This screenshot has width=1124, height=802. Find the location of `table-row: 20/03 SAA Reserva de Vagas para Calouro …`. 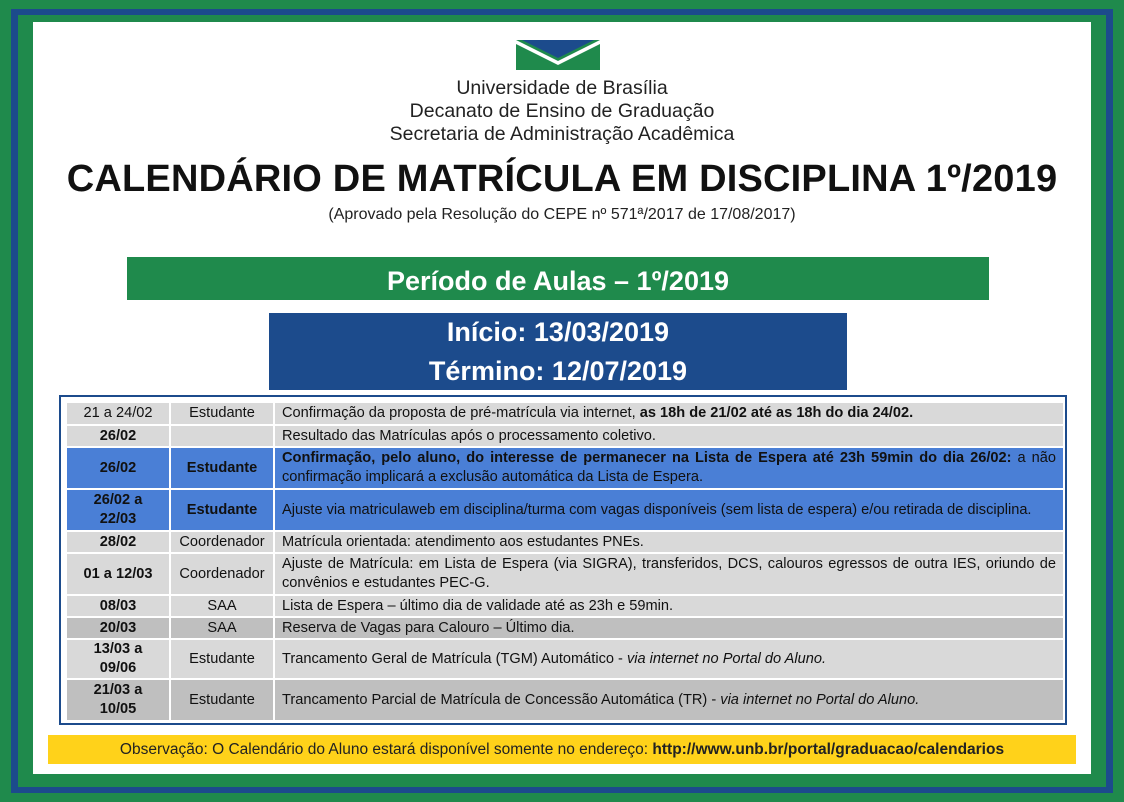

table-row: 20/03 SAA Reserva de Vagas para Calouro … is located at coordinates (565, 628).